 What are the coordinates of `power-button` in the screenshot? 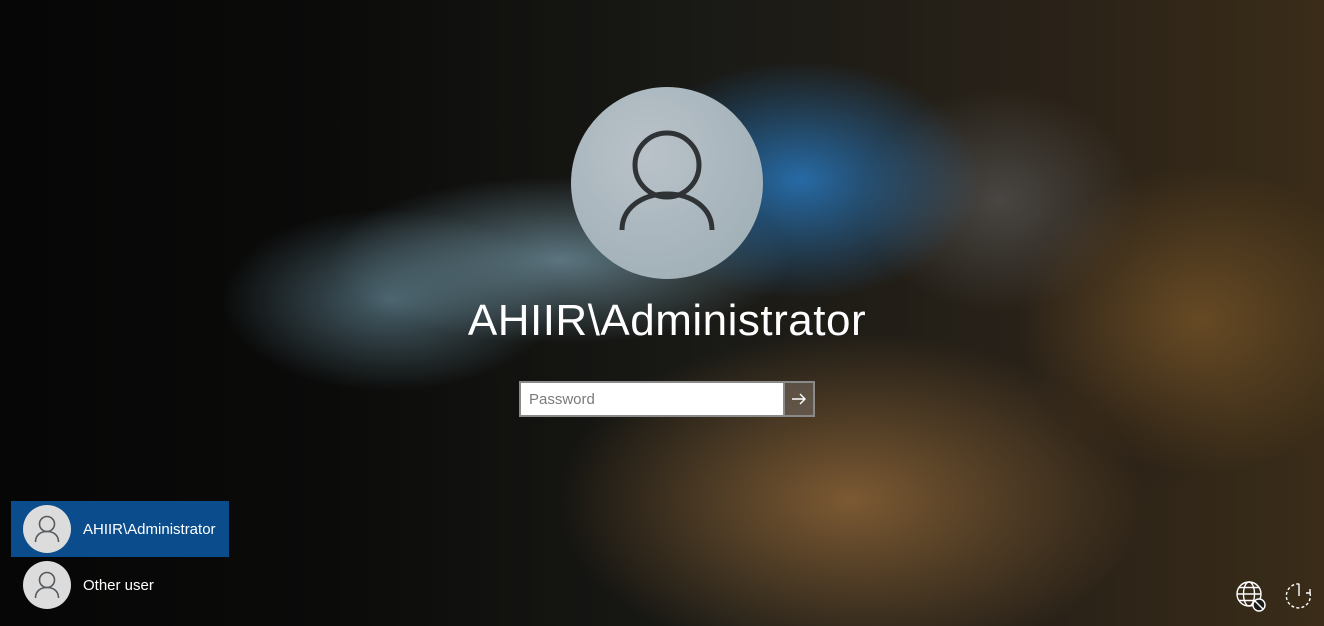 It's located at (1299, 596).